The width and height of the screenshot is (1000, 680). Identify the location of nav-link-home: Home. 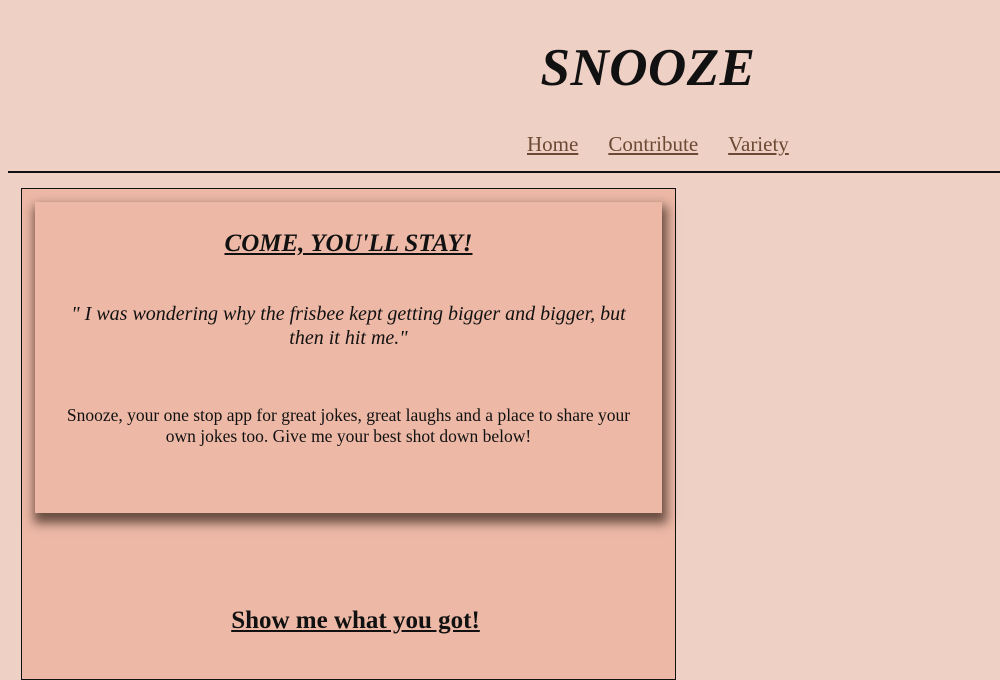
(552, 144).